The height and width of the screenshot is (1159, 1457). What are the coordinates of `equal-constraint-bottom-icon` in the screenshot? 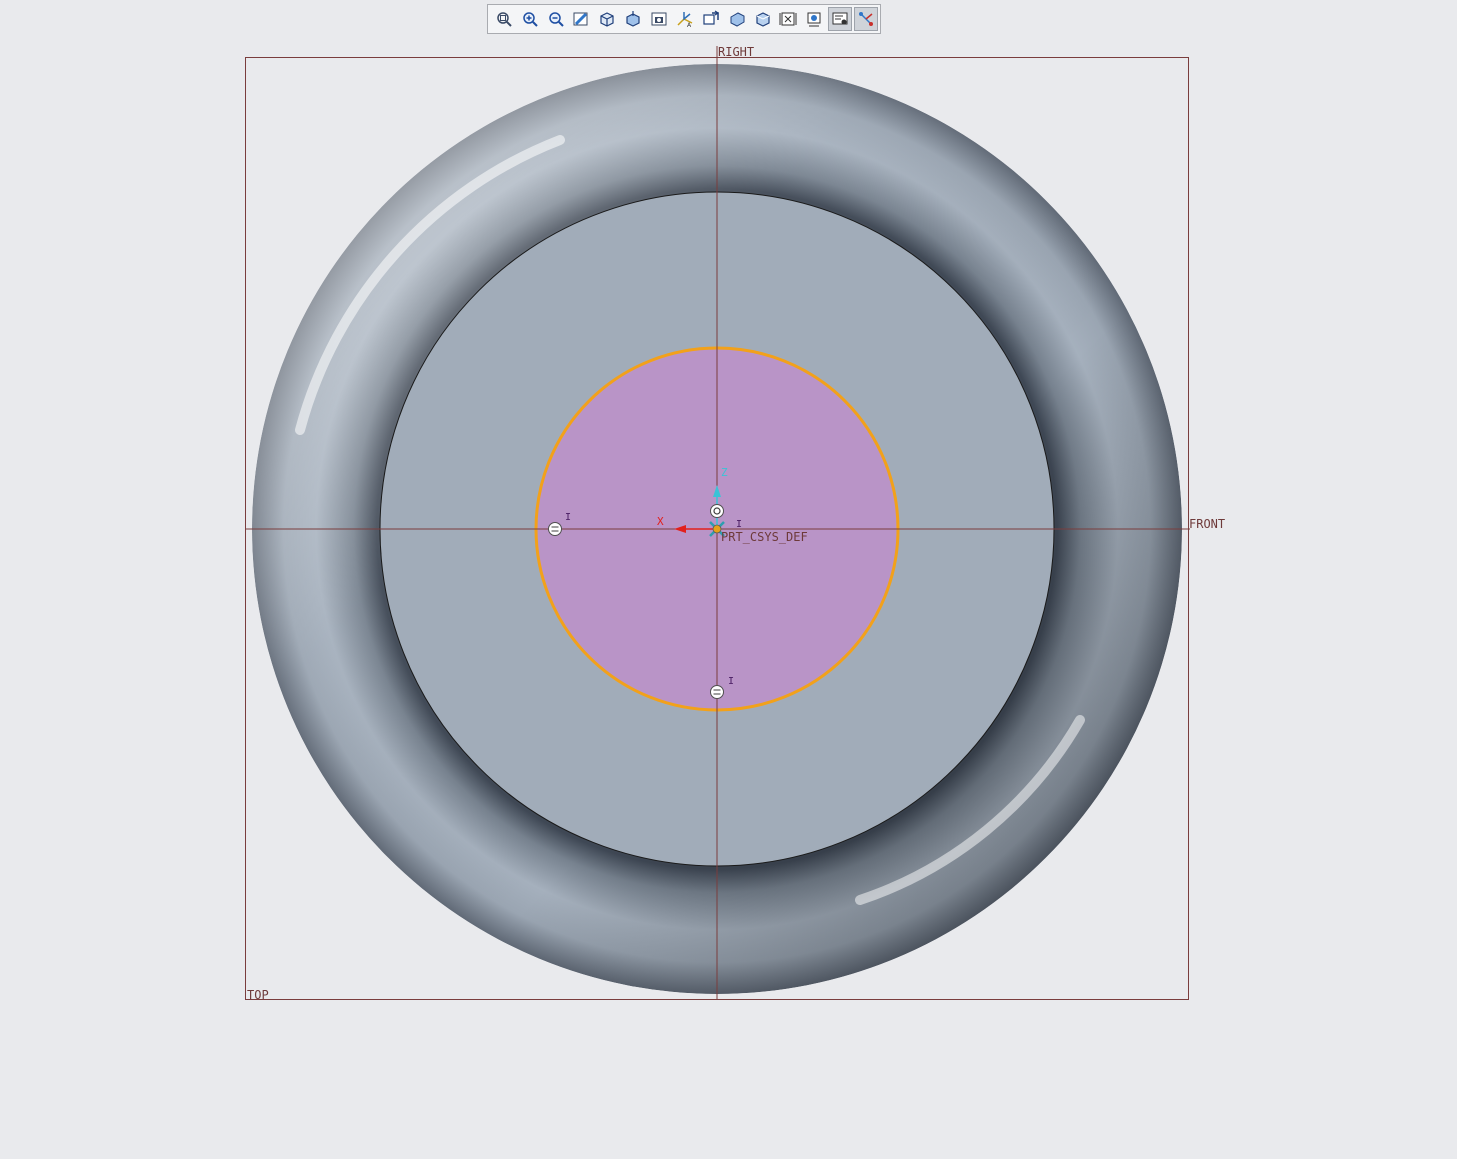 It's located at (717, 692).